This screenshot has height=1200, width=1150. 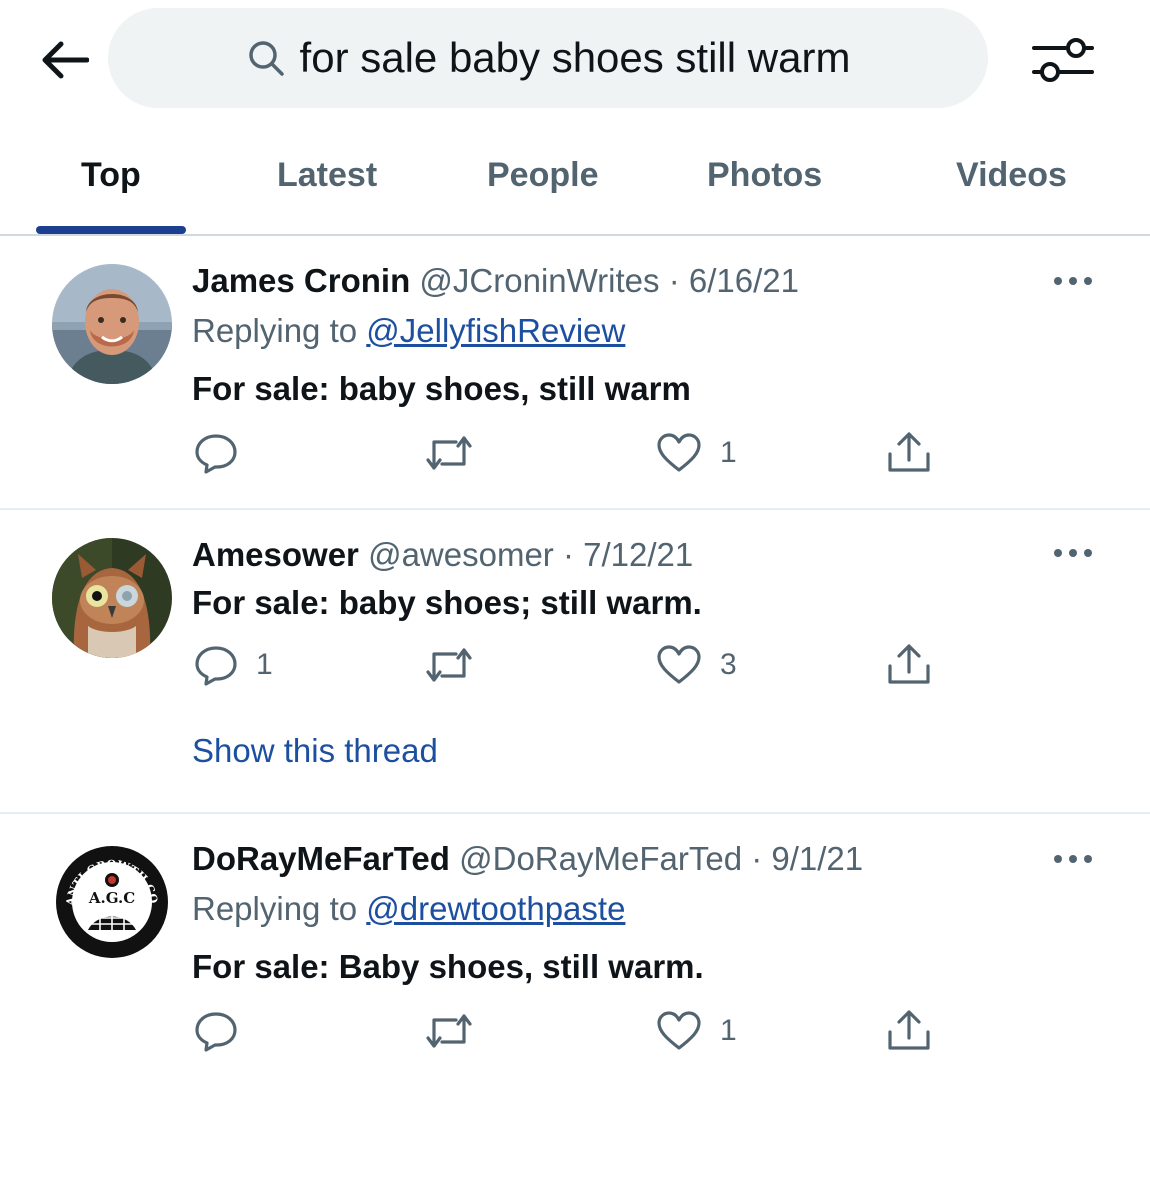 I want to click on tweet-date: 7/12/21, so click(x=638, y=554).